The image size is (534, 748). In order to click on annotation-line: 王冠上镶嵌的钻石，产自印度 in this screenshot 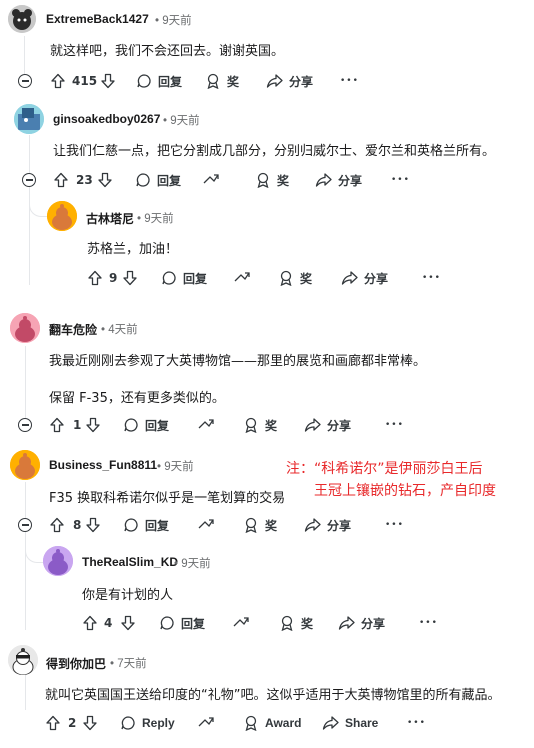, I will do `click(405, 491)`.